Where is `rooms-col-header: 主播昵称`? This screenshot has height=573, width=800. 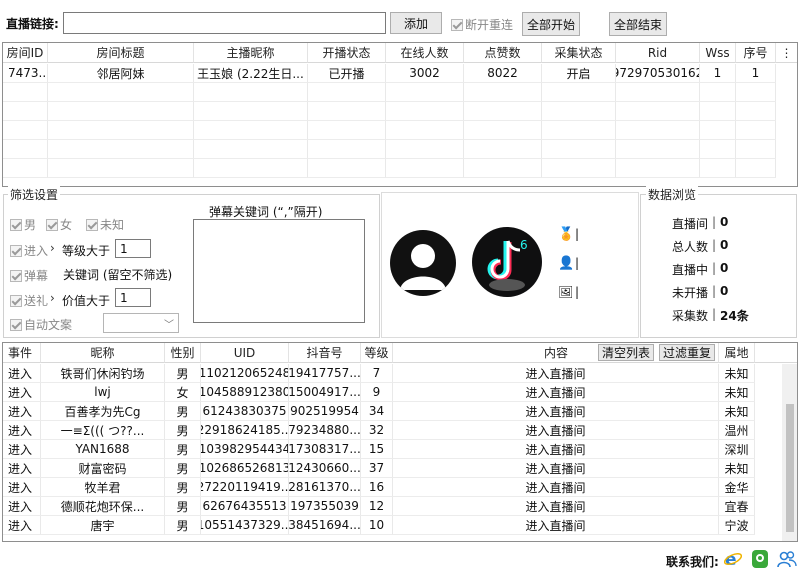
rooms-col-header: 主播昵称 is located at coordinates (251, 53).